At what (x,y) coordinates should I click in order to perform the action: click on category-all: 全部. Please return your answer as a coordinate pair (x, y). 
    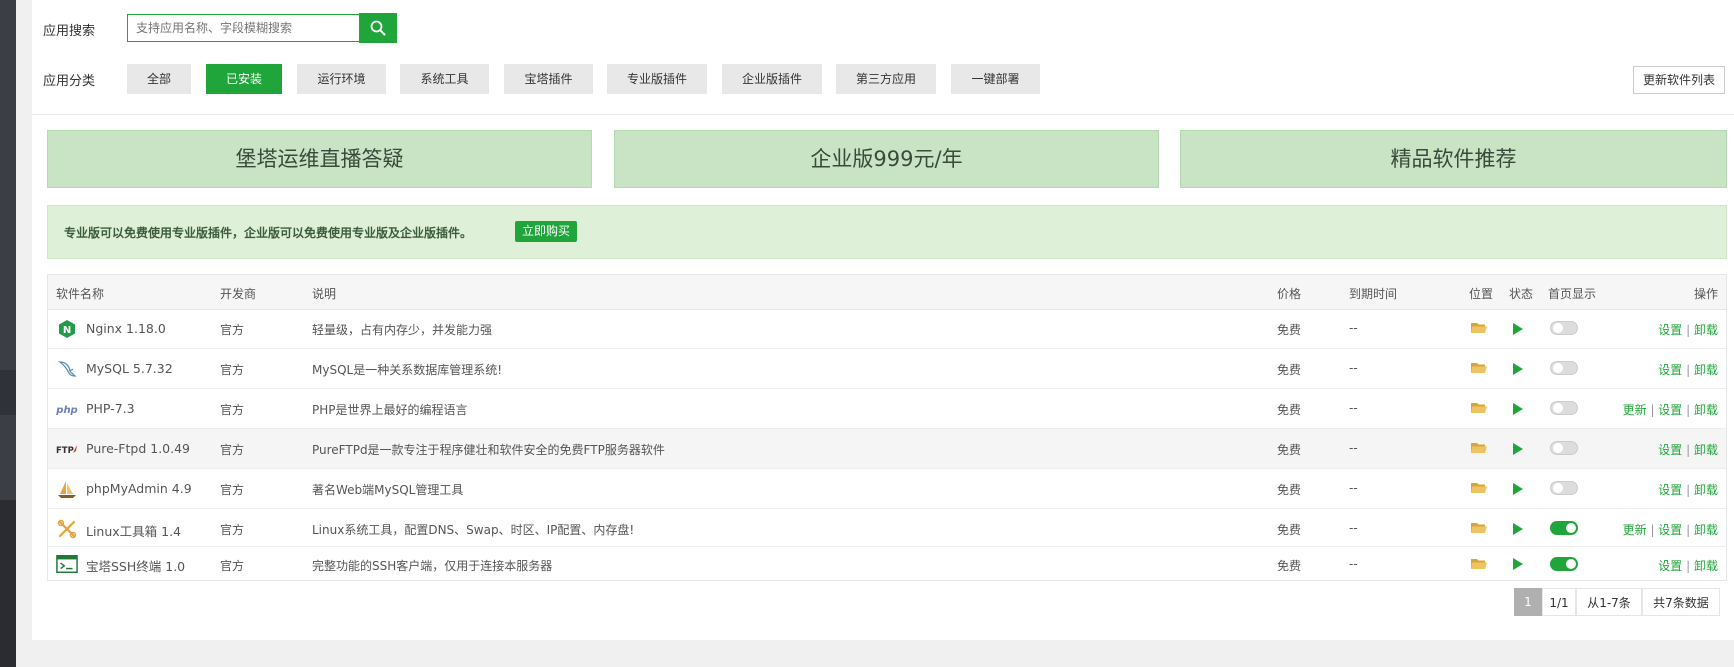
    Looking at the image, I should click on (159, 79).